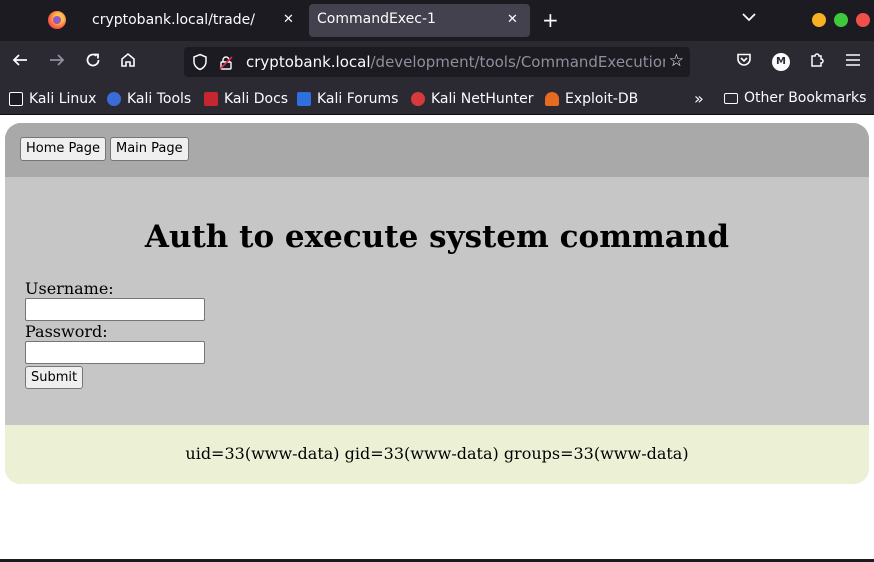 This screenshot has height=562, width=874. I want to click on bookmark-kali-linux: Kali Linux, so click(52, 99).